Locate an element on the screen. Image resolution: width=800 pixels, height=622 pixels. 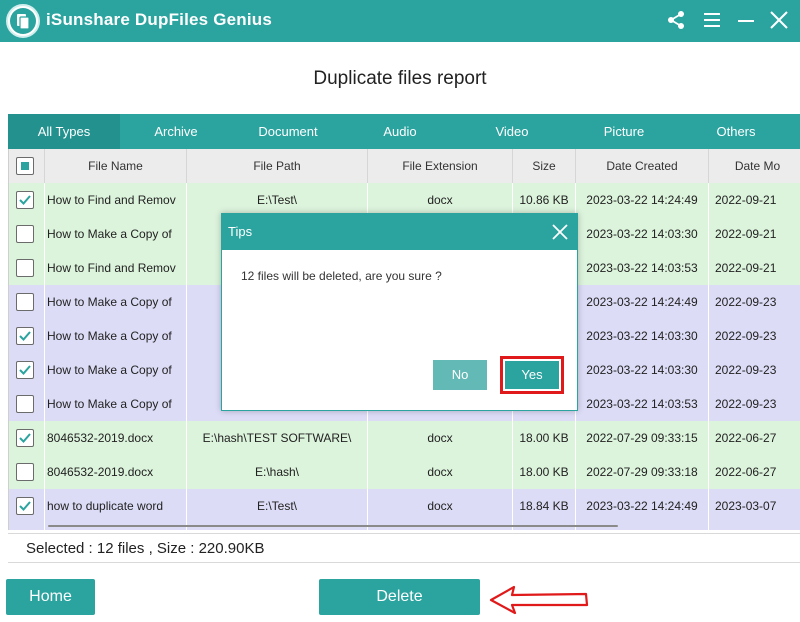
file-path-cell: E:\hash\ is located at coordinates (277, 472).